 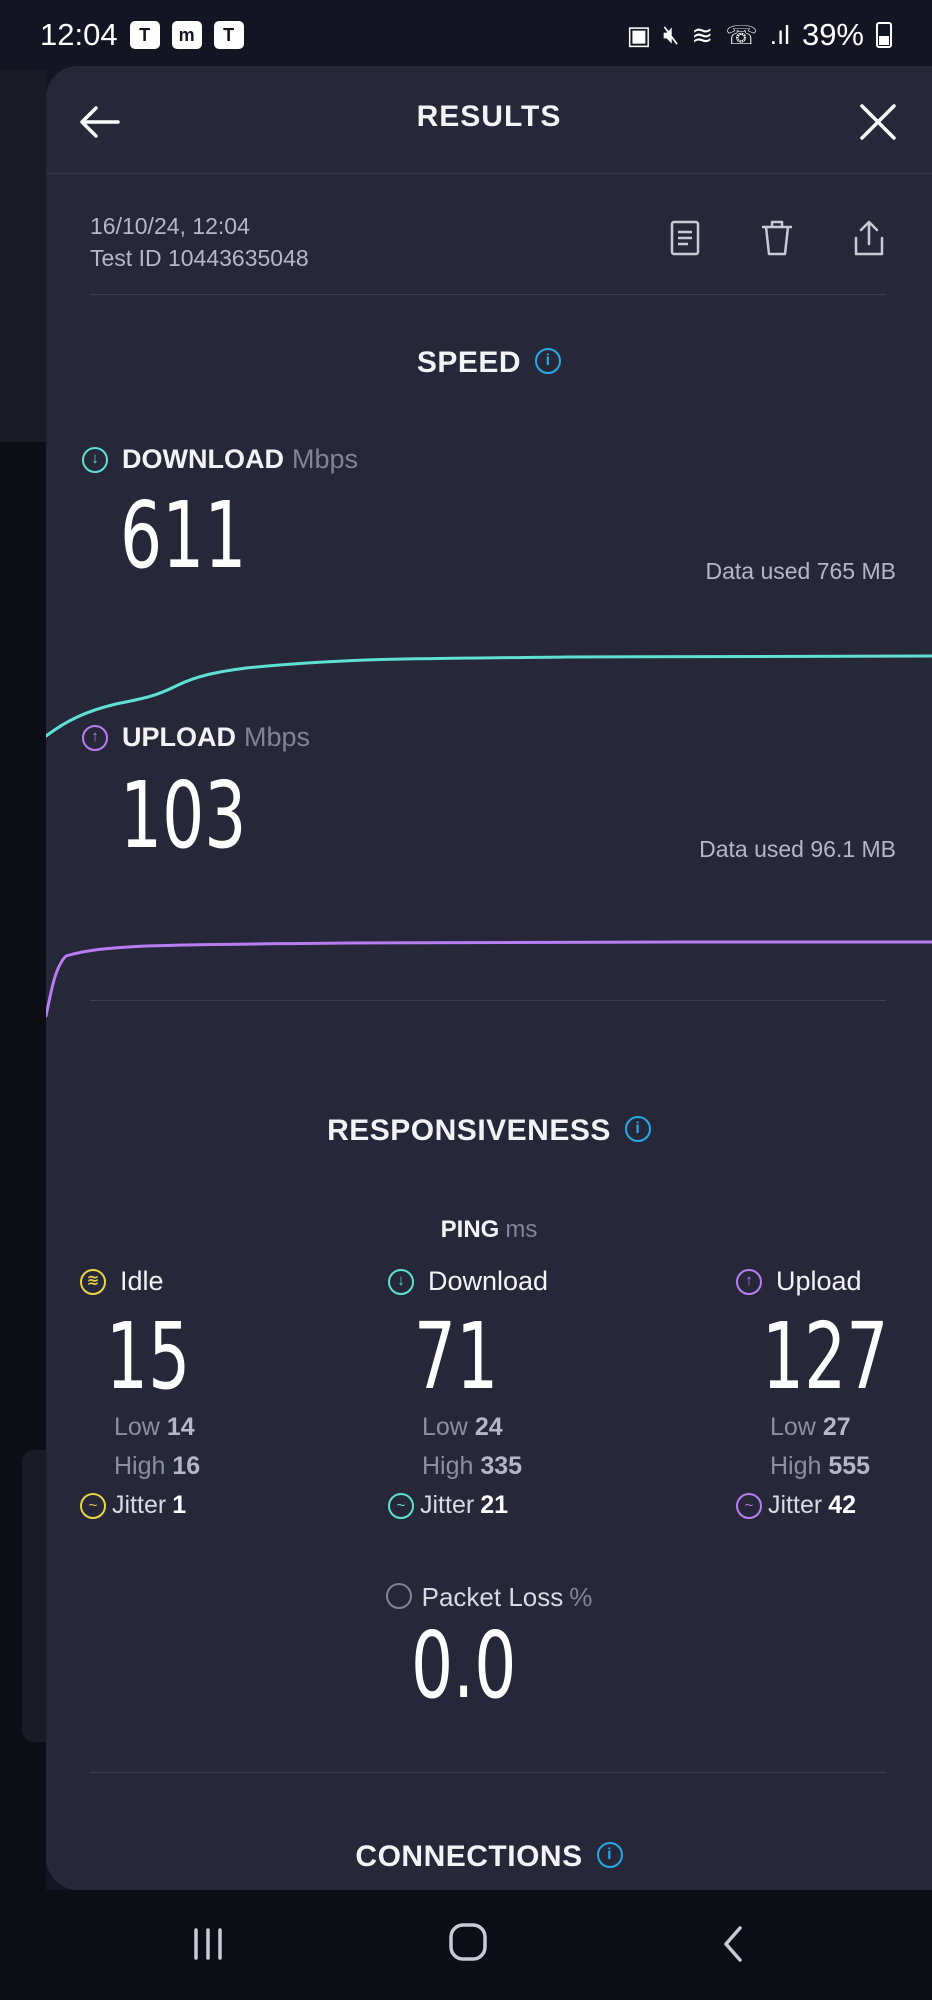 What do you see at coordinates (456, 1356) in the screenshot?
I see `ping-download-value: 71` at bounding box center [456, 1356].